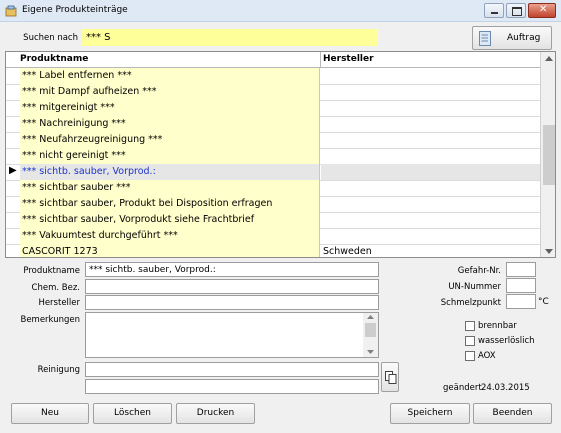  I want to click on table-row: *** mitgereinigt ***, so click(273, 108).